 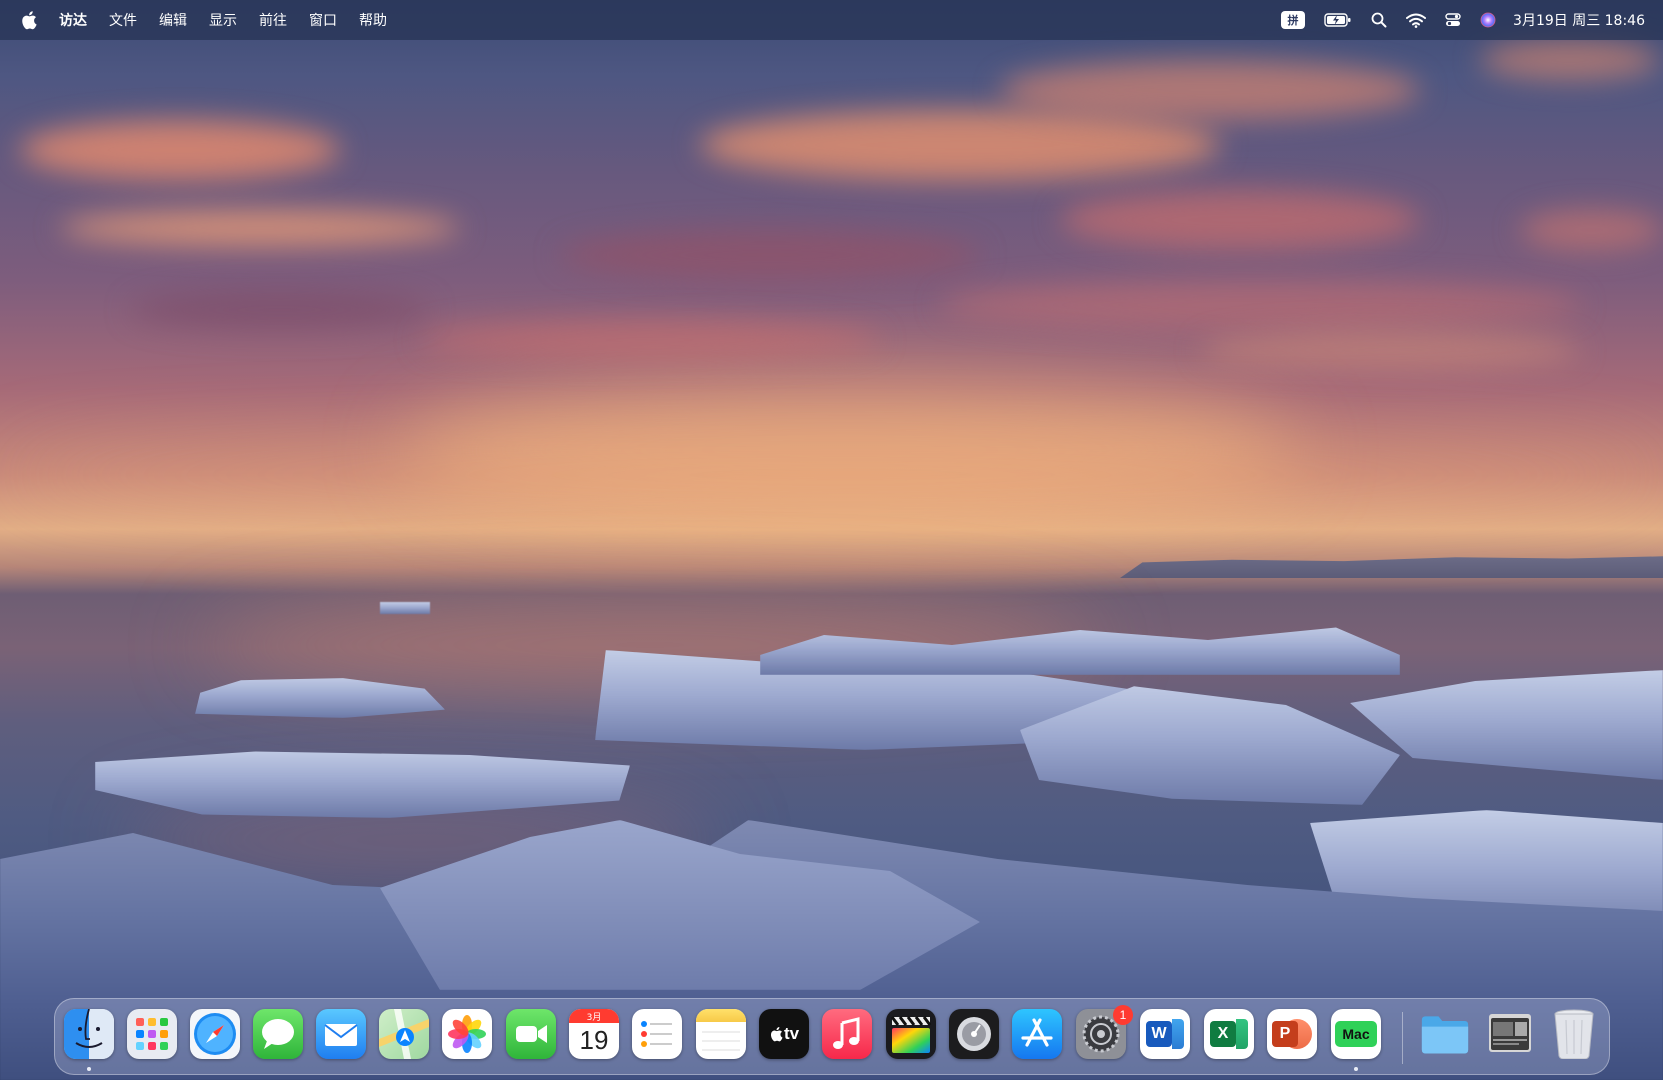 I want to click on calendar-icon: 3月 19, so click(x=594, y=1034).